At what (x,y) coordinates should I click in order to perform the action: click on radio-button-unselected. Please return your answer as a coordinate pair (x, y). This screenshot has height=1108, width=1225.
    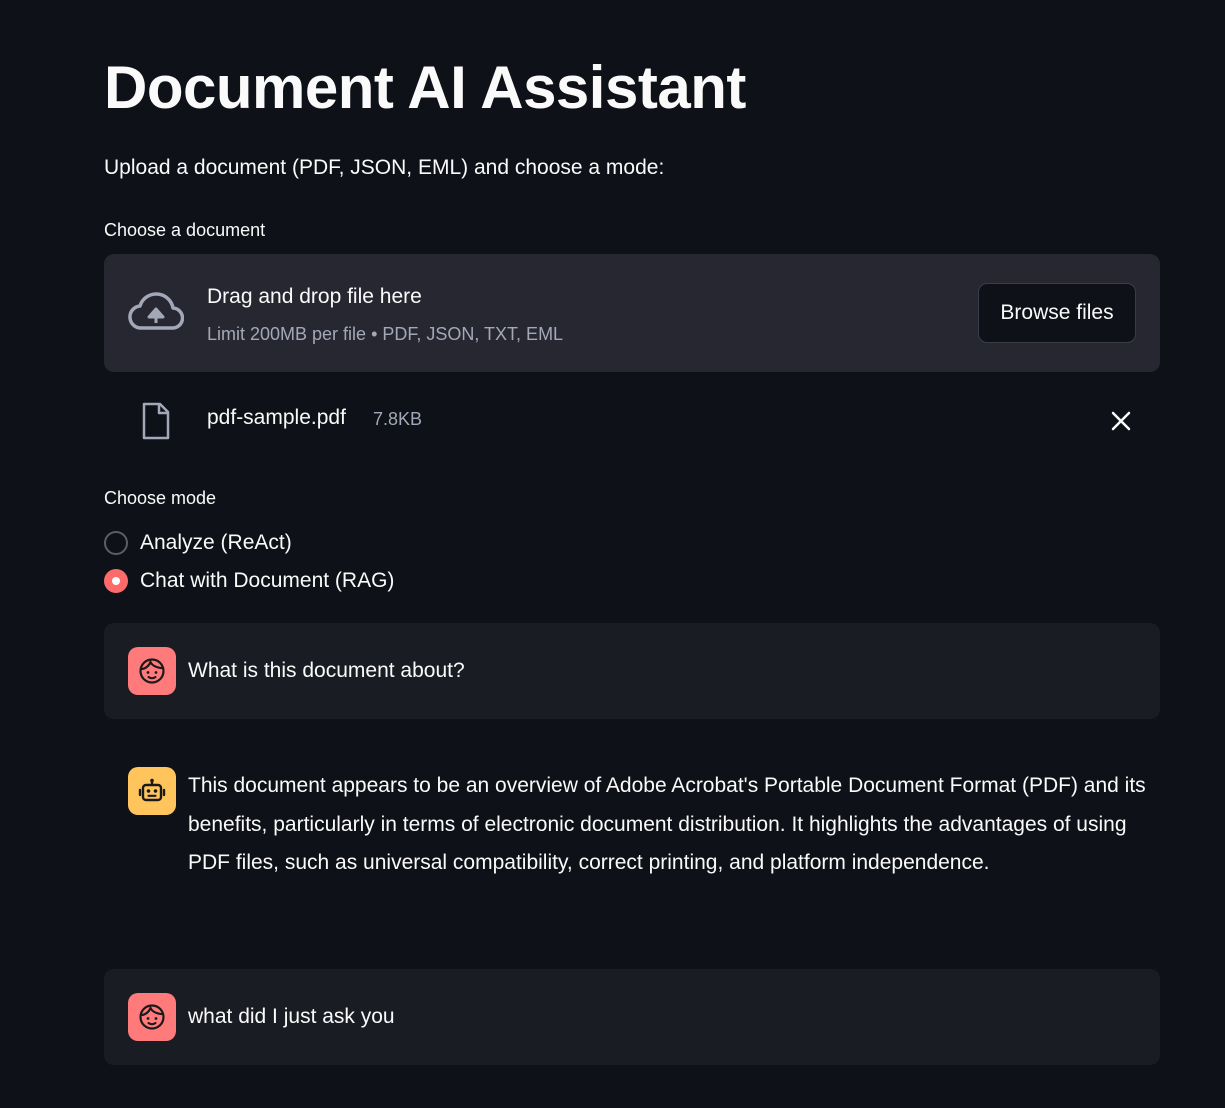
    Looking at the image, I should click on (116, 543).